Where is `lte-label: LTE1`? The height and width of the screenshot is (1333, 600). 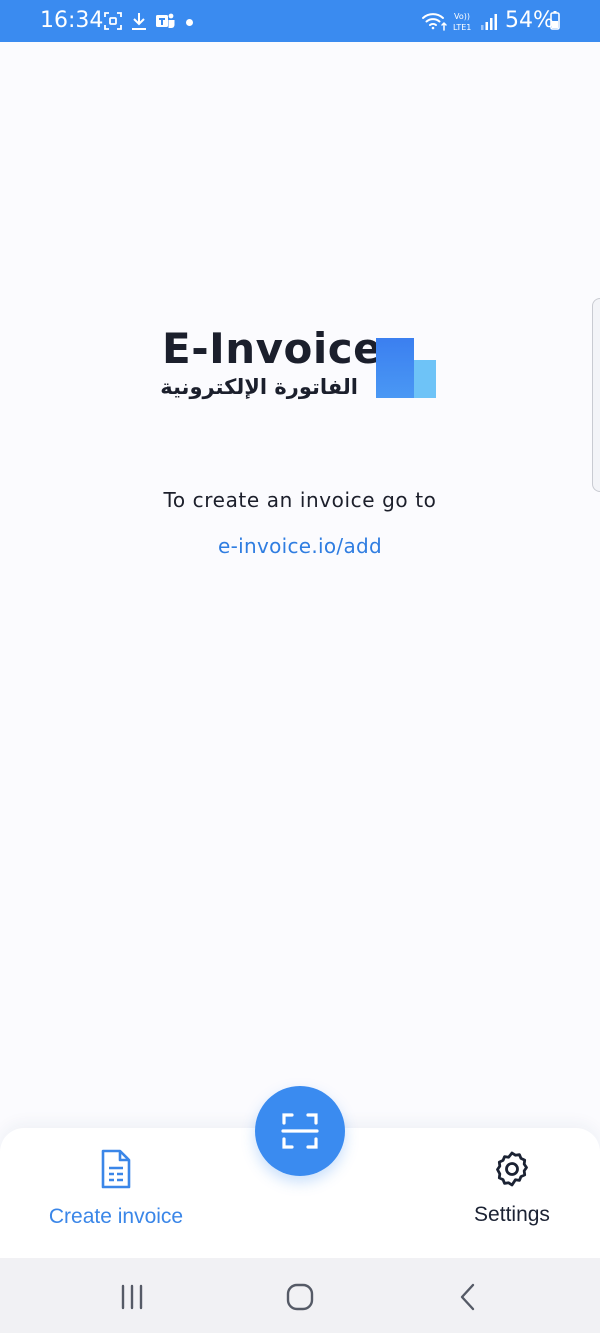 lte-label: LTE1 is located at coordinates (462, 27).